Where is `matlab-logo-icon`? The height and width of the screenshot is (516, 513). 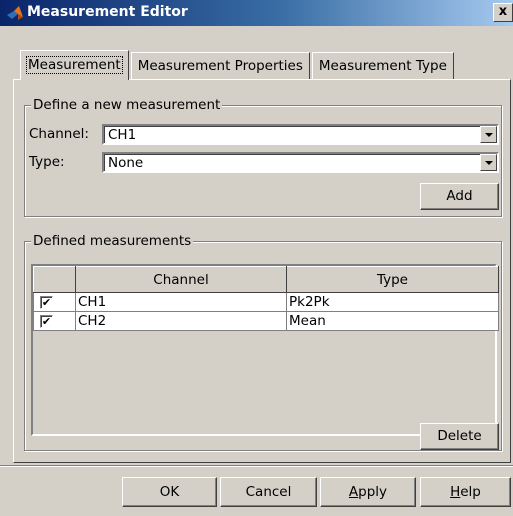 matlab-logo-icon is located at coordinates (15, 13).